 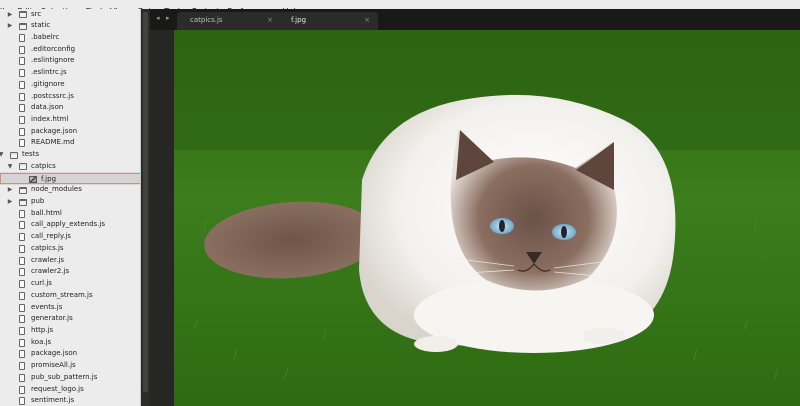 What do you see at coordinates (53, 60) in the screenshot?
I see `tree-item-label: .eslintignore` at bounding box center [53, 60].